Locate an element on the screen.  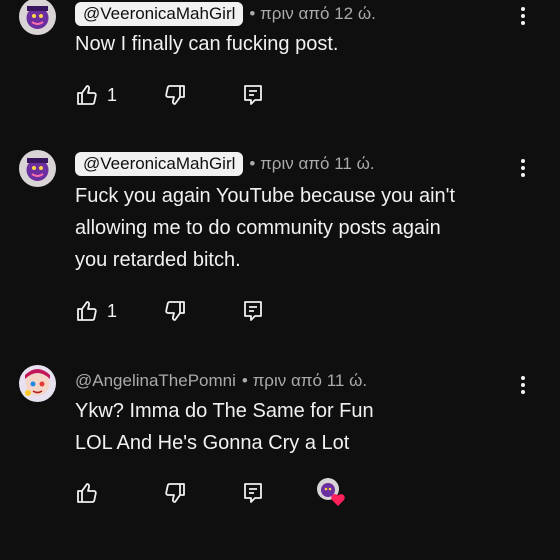
creator-heart-icon is located at coordinates (331, 492).